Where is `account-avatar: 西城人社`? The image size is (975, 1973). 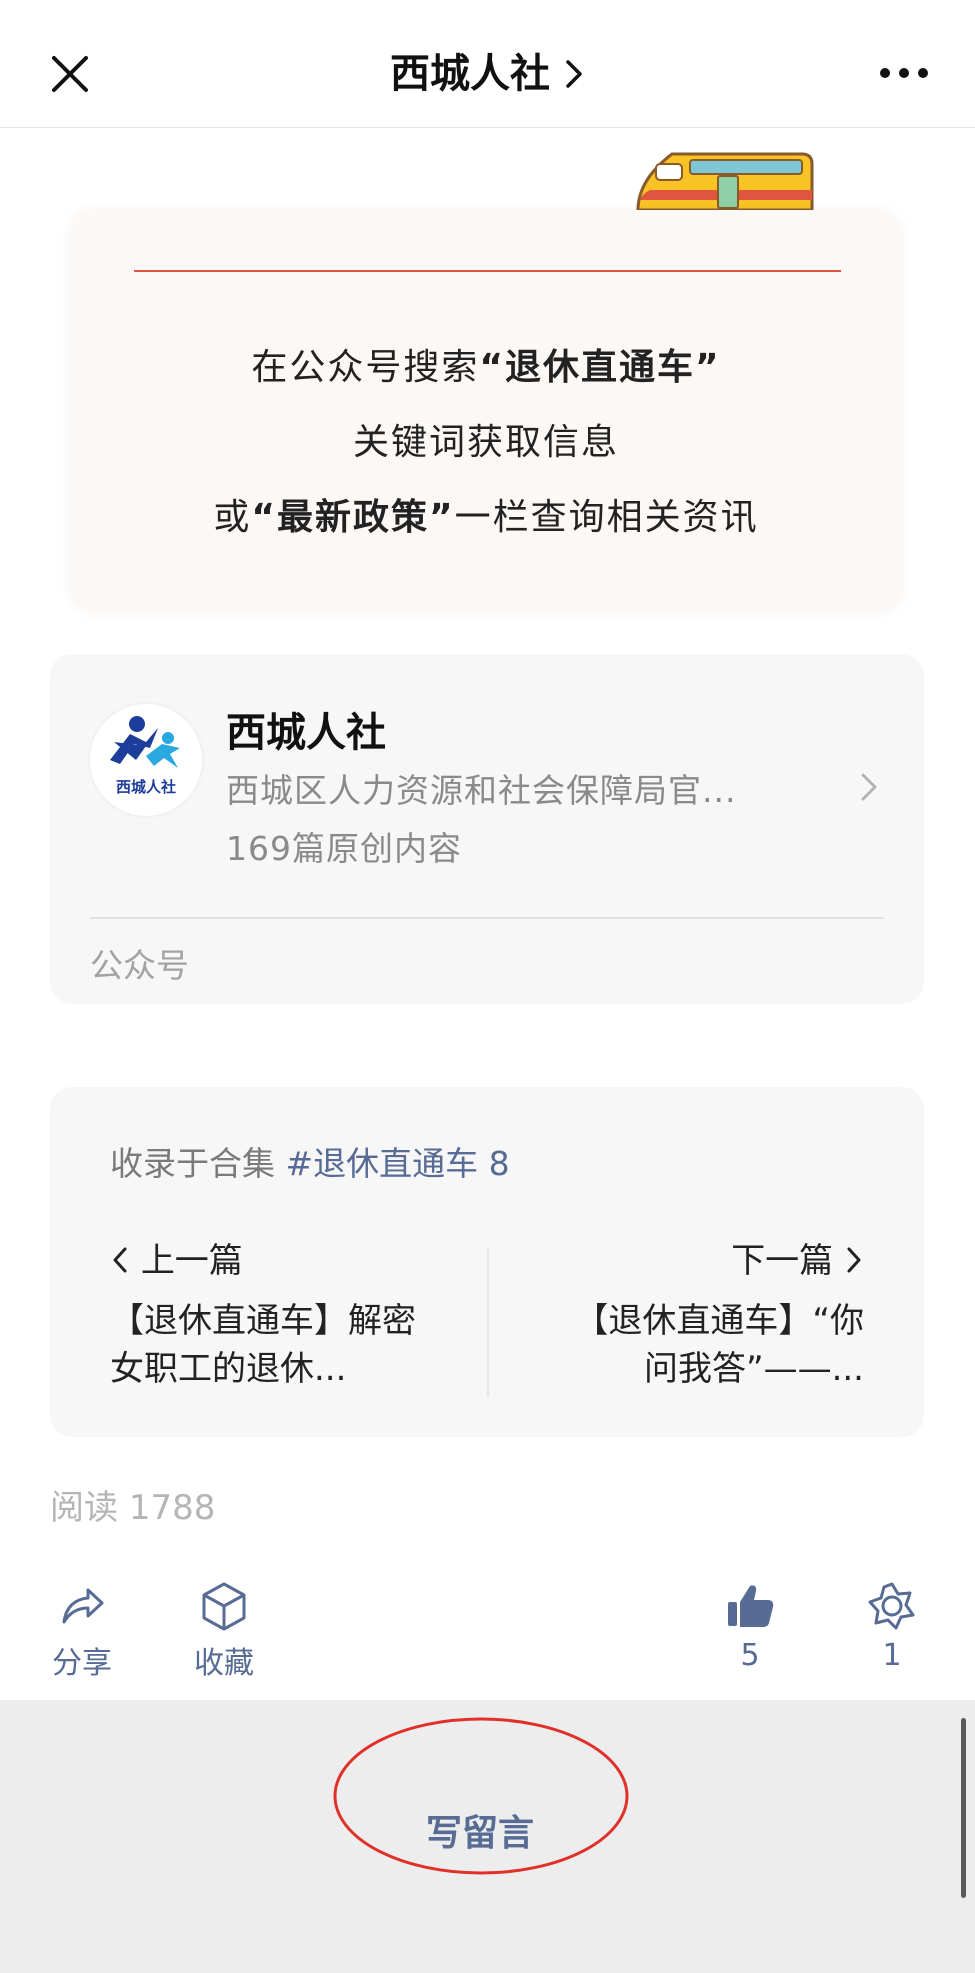 account-avatar: 西城人社 is located at coordinates (146, 760).